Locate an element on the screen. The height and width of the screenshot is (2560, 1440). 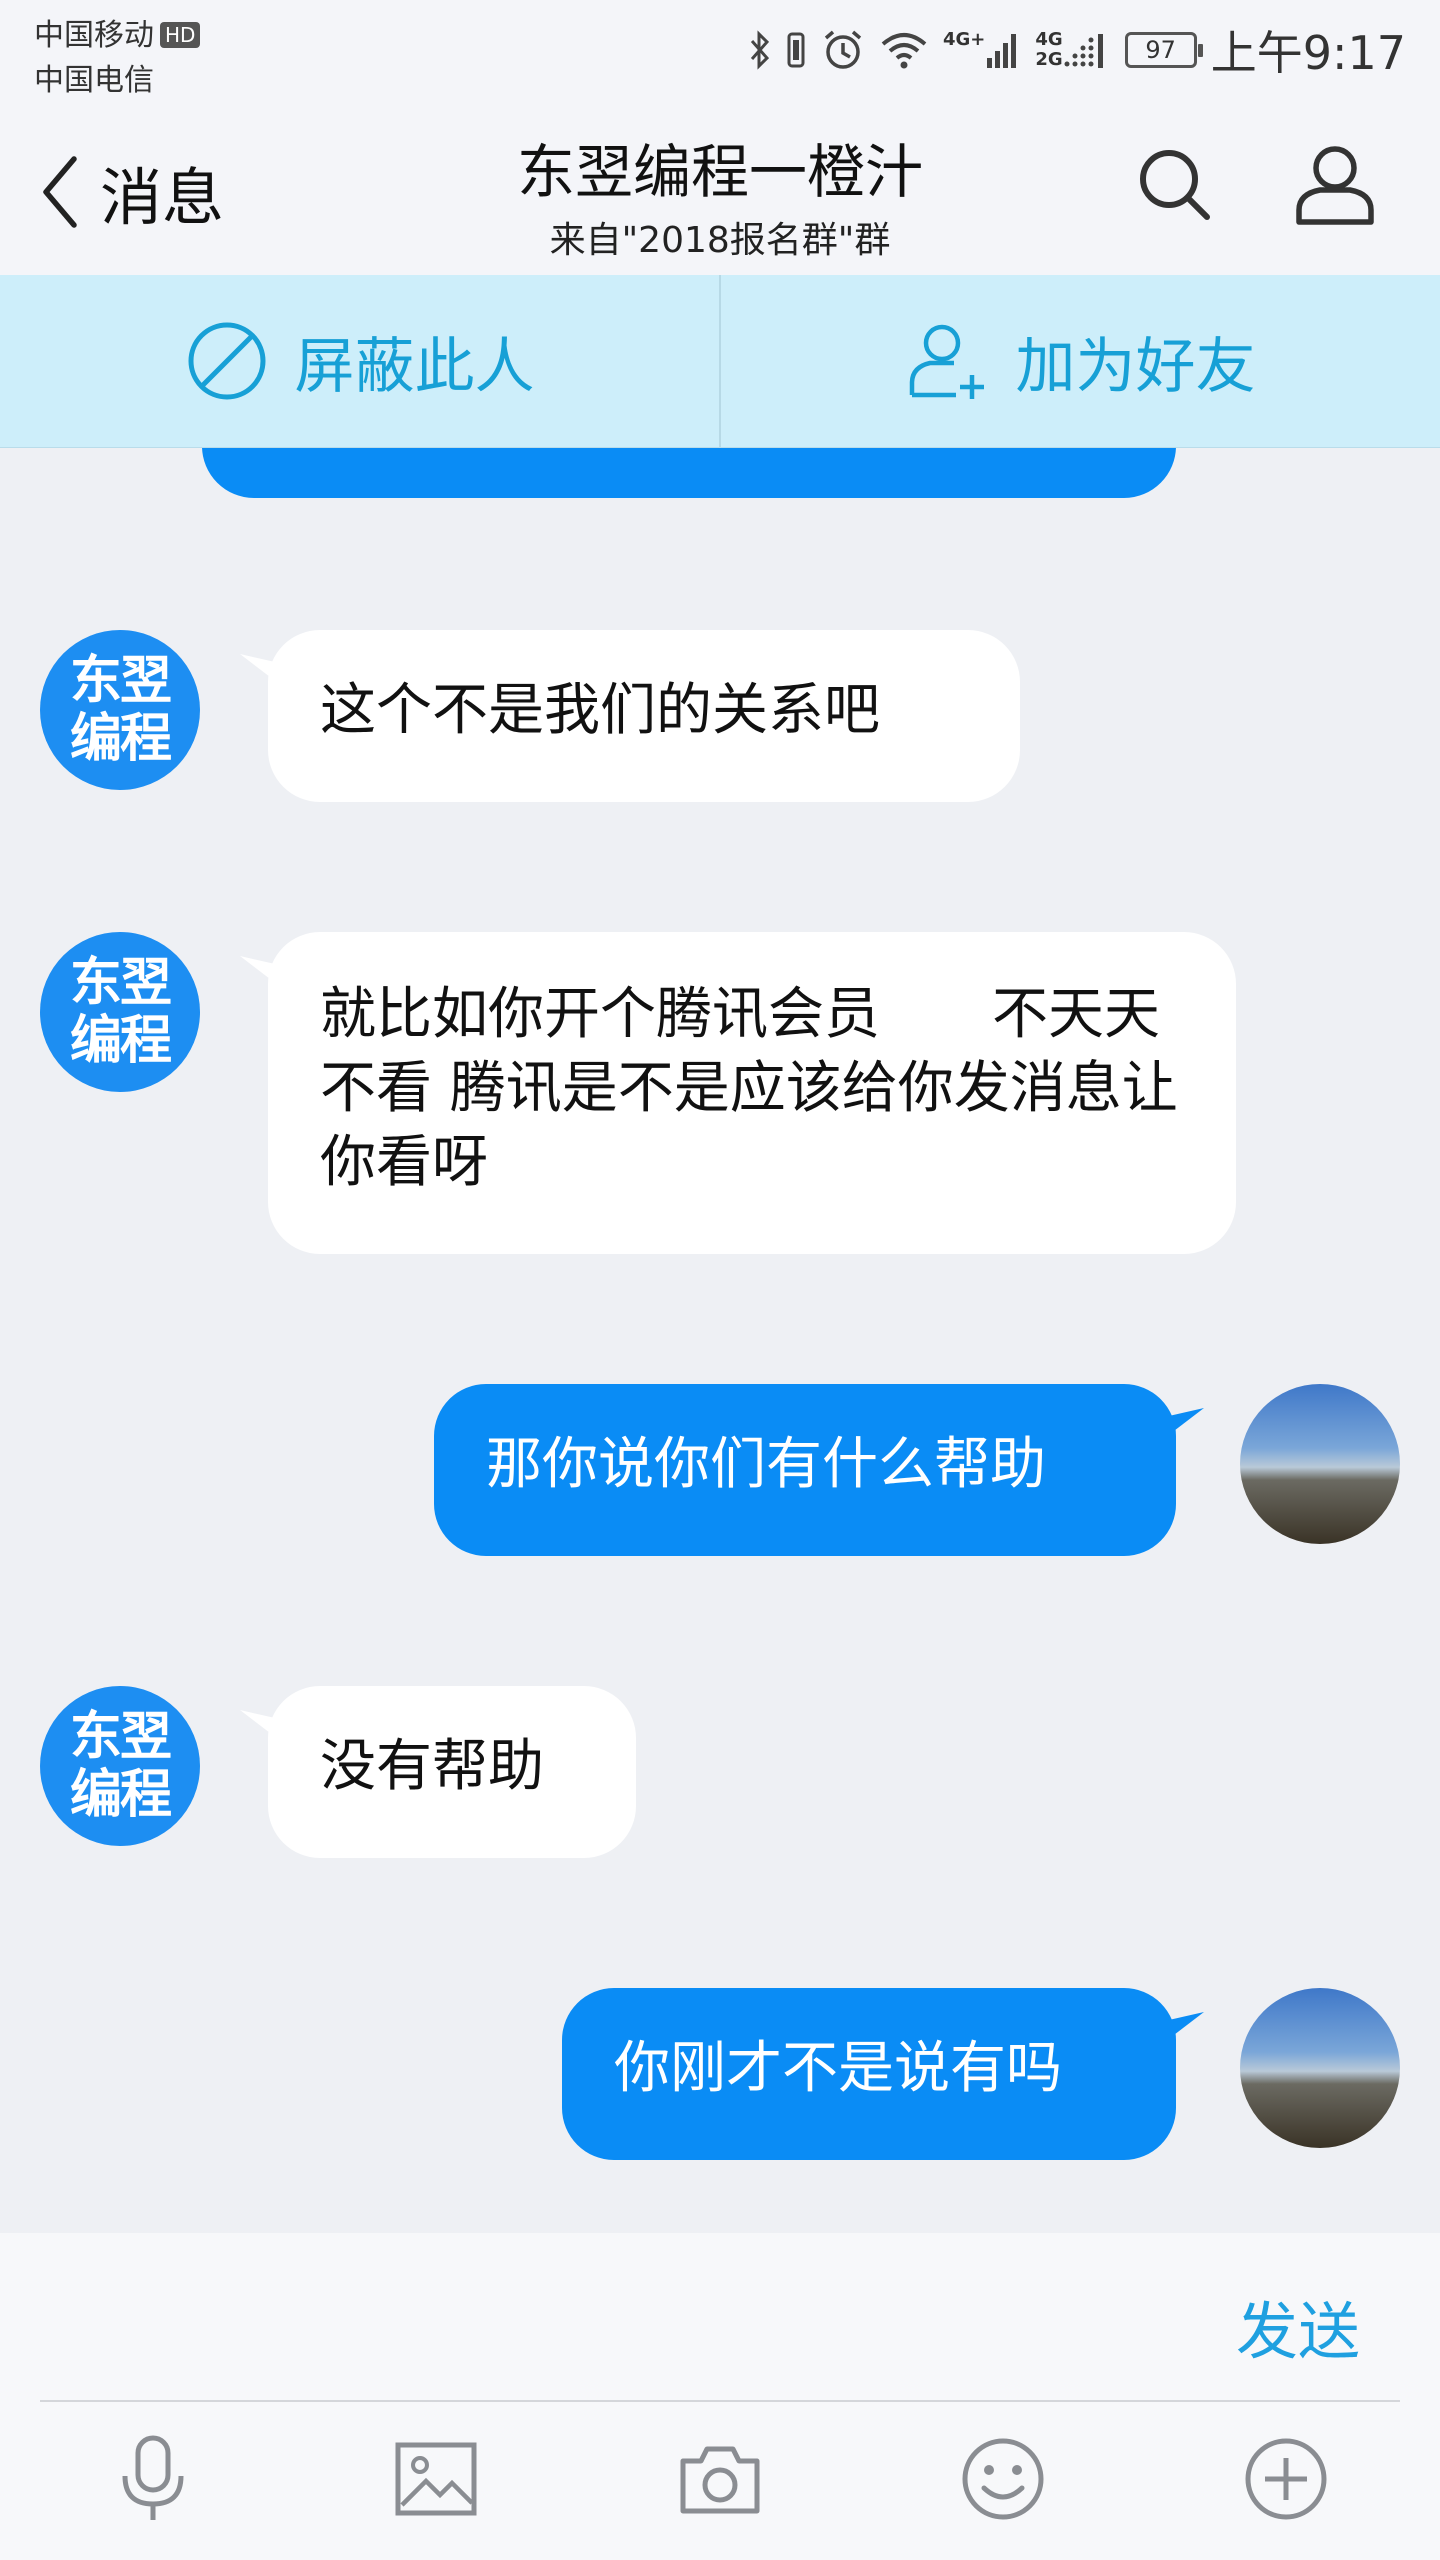
stranger-action-bar: 屏蔽此人 加为好友 is located at coordinates (720, 361).